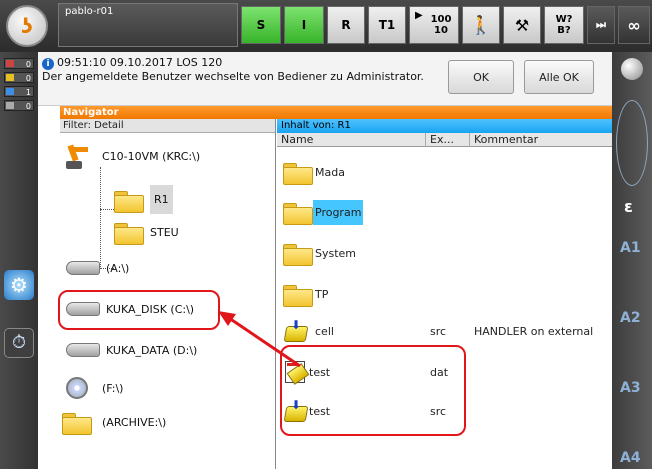  I want to click on annotation-arrow, so click(259, 339).